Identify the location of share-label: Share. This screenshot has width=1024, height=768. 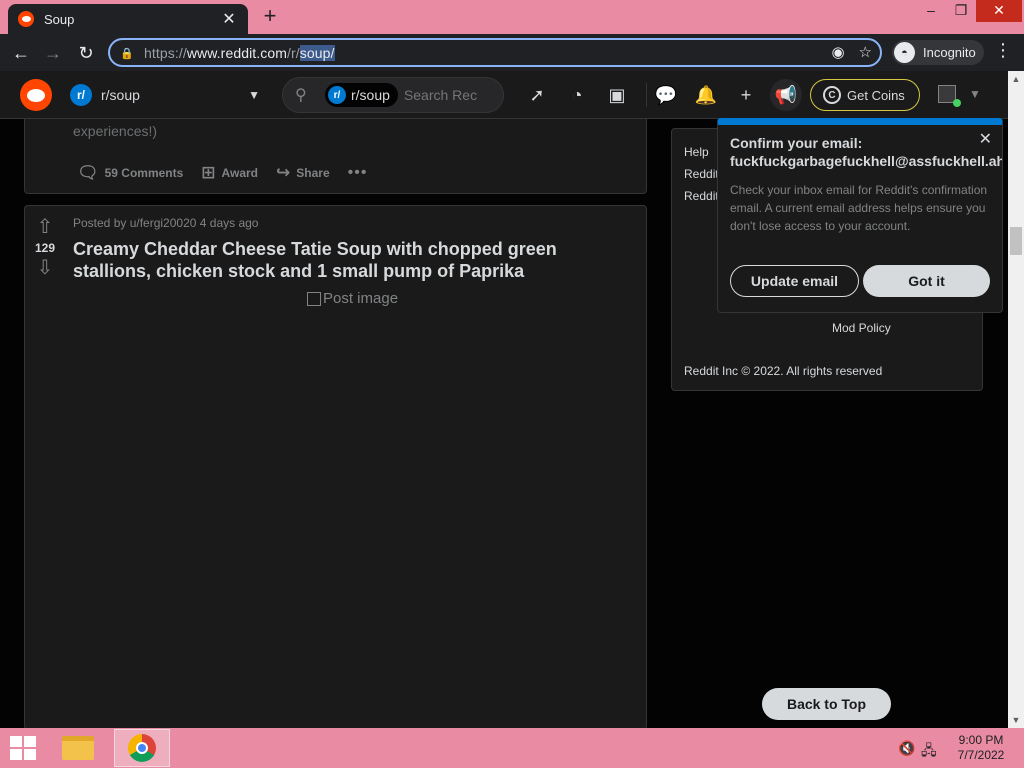
(313, 173).